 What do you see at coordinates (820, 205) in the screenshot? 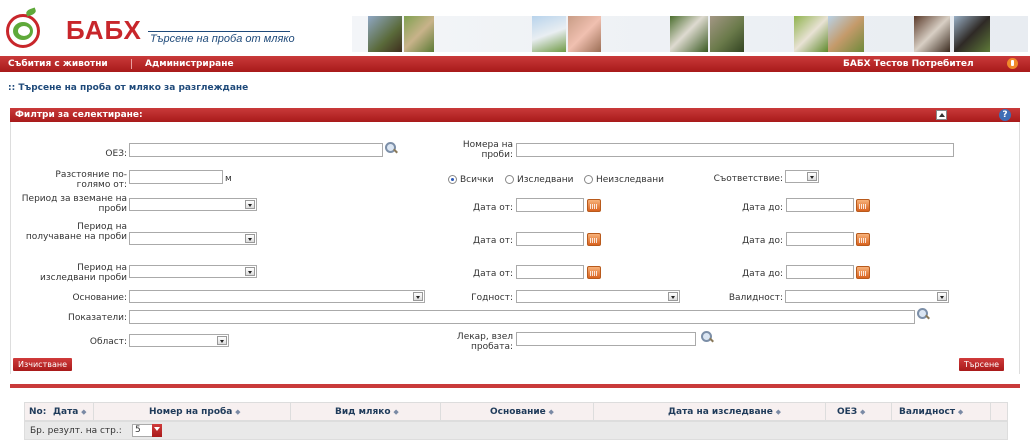
I see `sampling-date-to-input` at bounding box center [820, 205].